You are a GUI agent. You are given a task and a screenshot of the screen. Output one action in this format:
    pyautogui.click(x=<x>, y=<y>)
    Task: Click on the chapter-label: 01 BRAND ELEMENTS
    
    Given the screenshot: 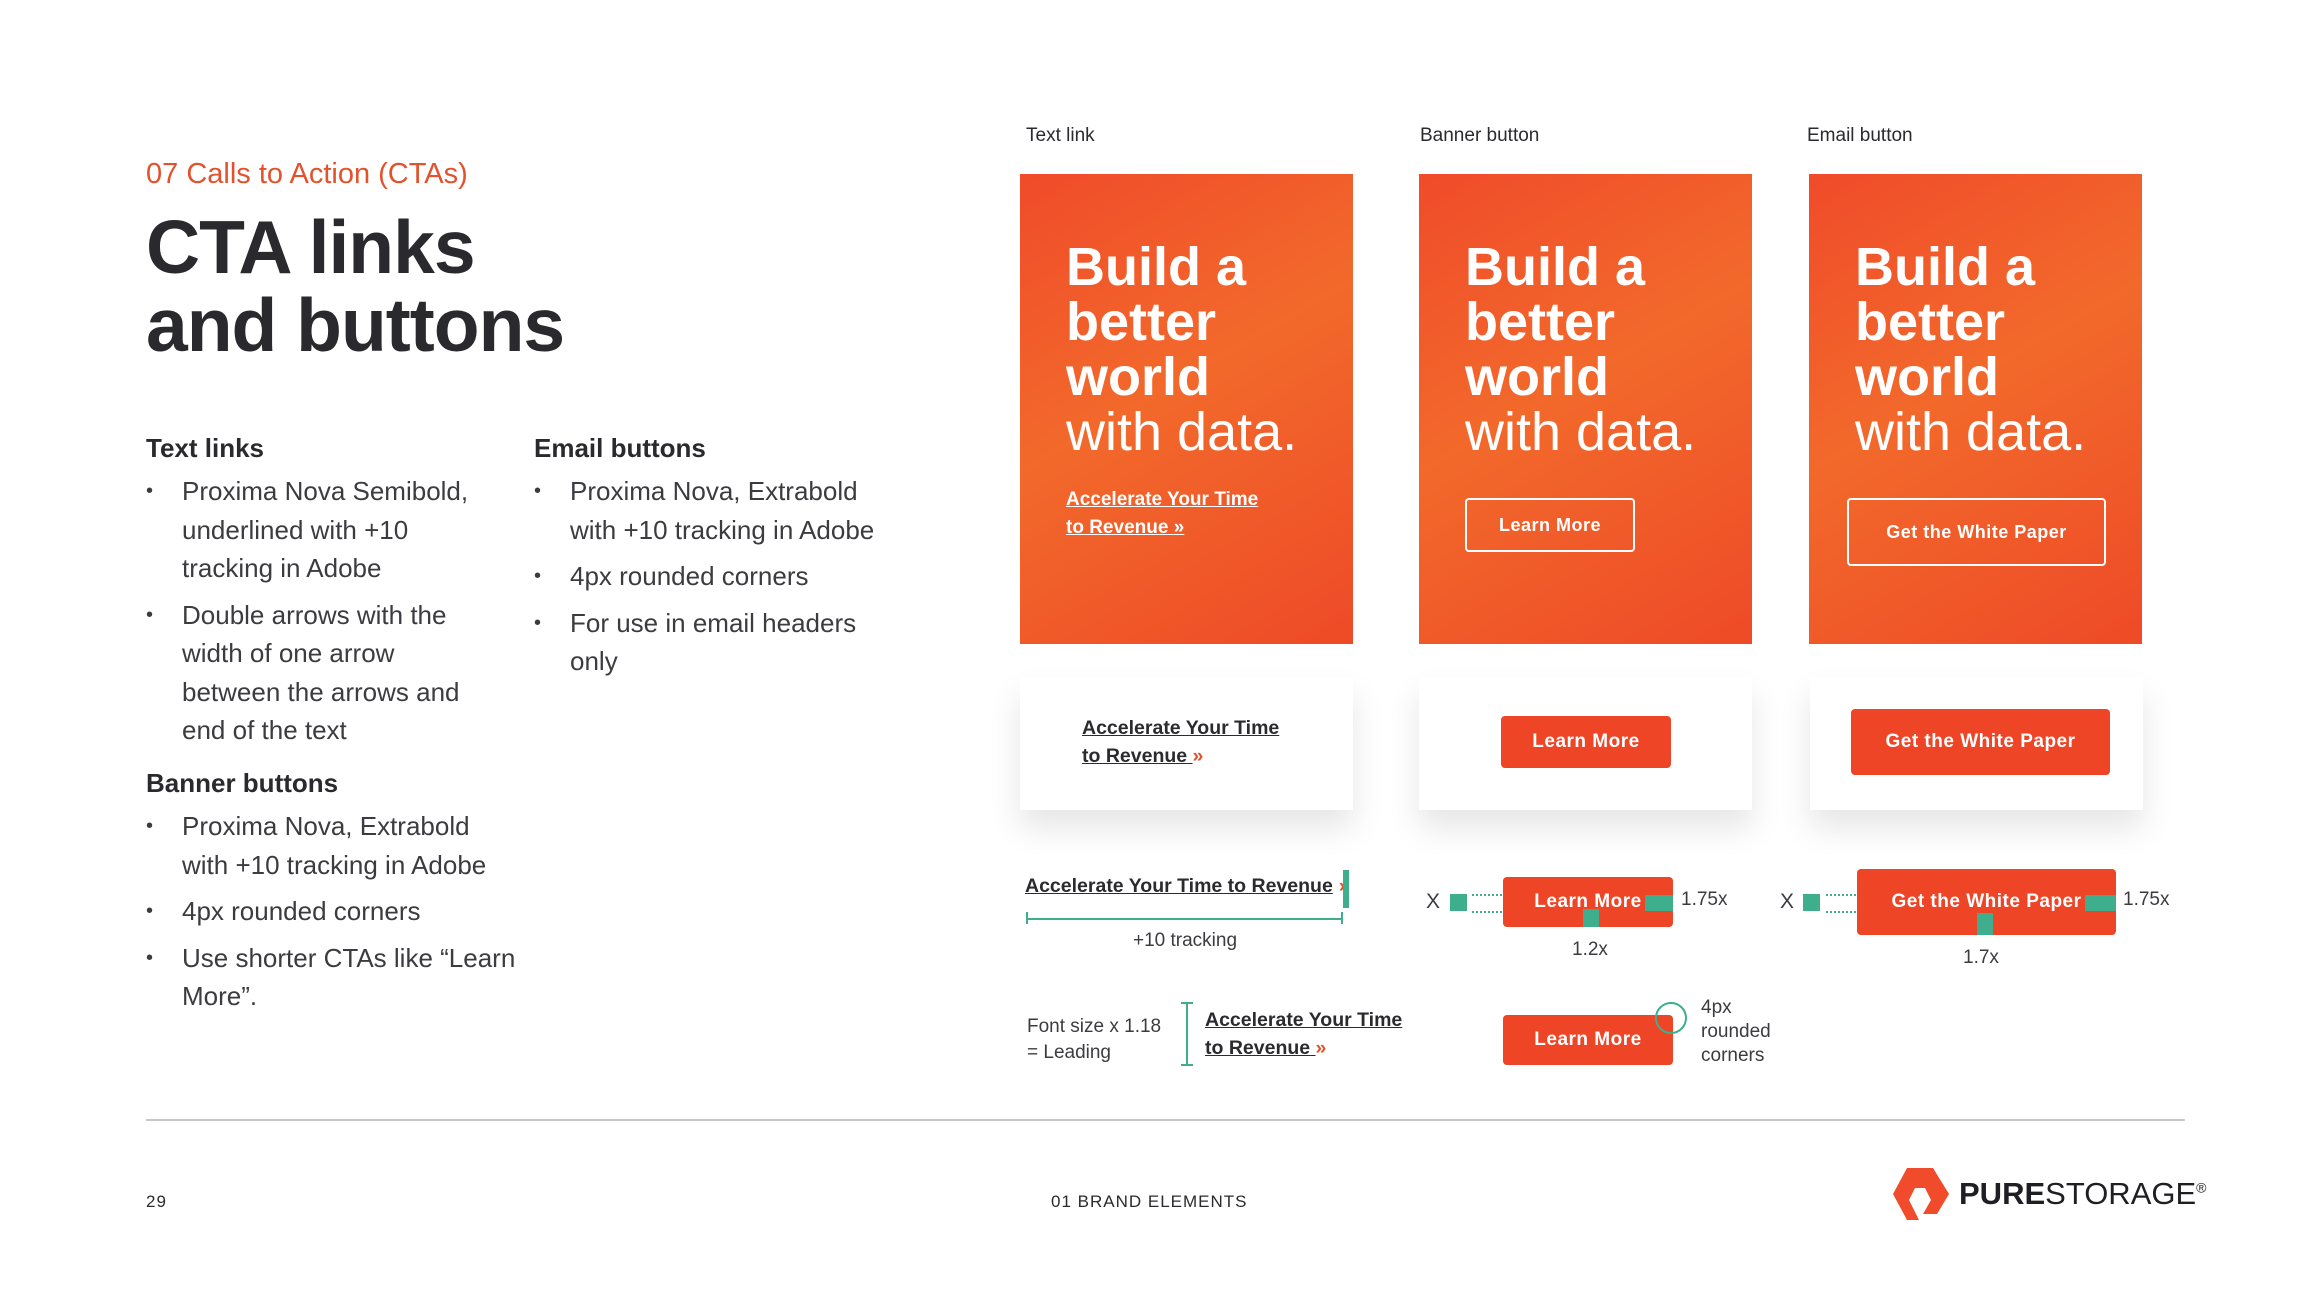 What is the action you would take?
    pyautogui.click(x=1149, y=1201)
    